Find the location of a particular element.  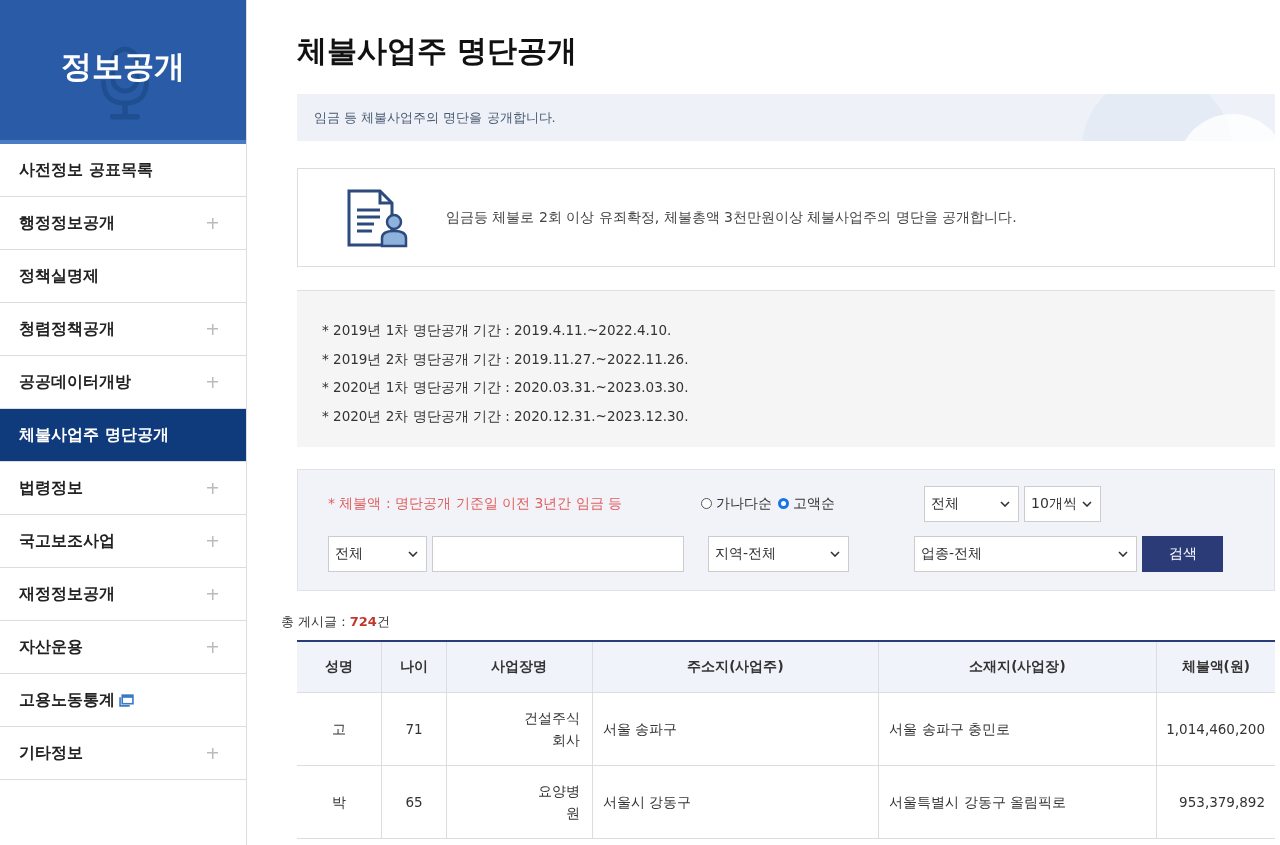

column-header: 주소지(사업주) is located at coordinates (735, 666).